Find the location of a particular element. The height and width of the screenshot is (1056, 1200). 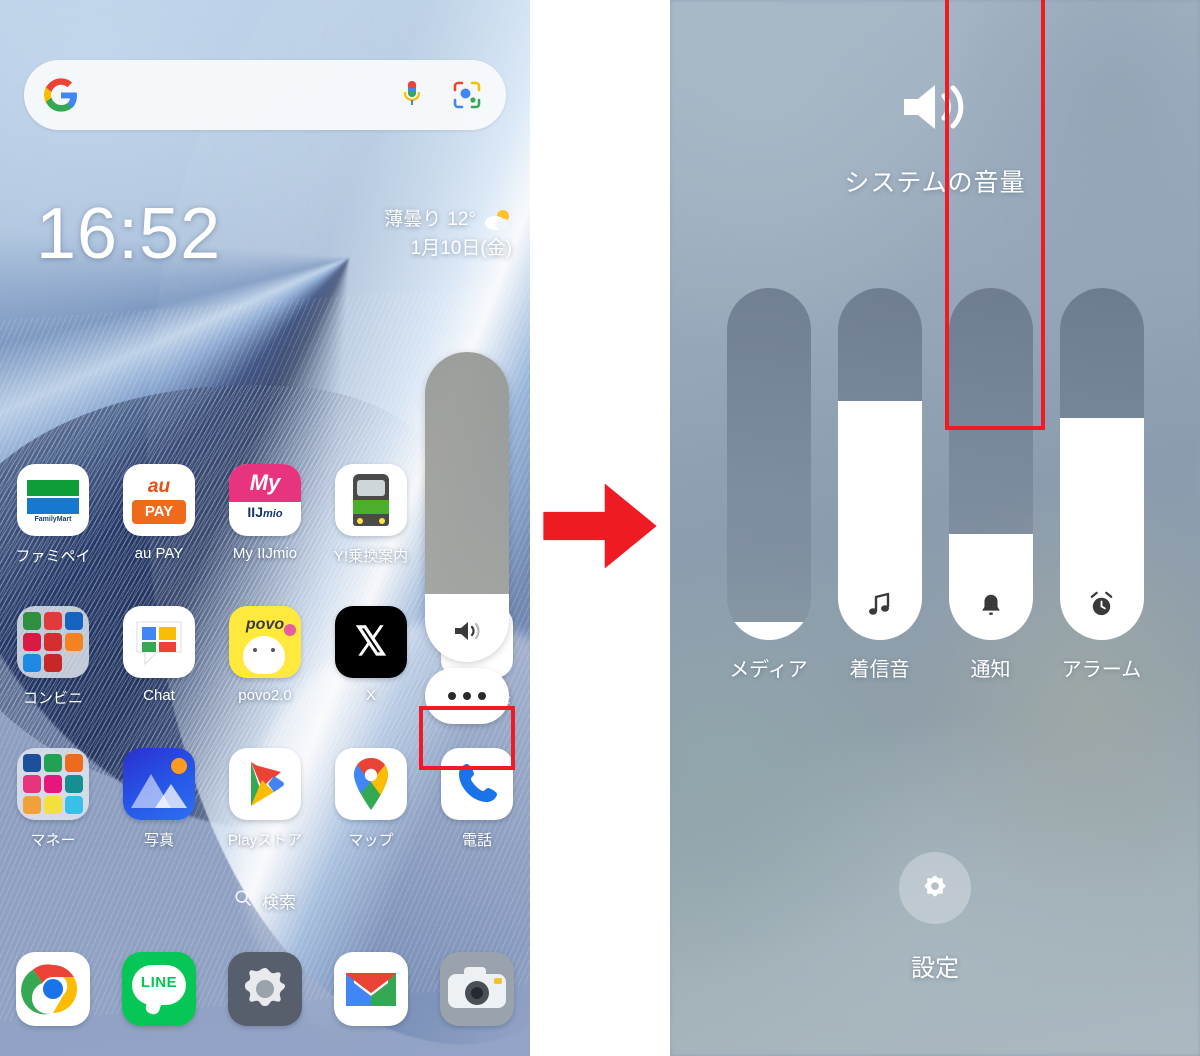

music-note-icon is located at coordinates (880, 606).